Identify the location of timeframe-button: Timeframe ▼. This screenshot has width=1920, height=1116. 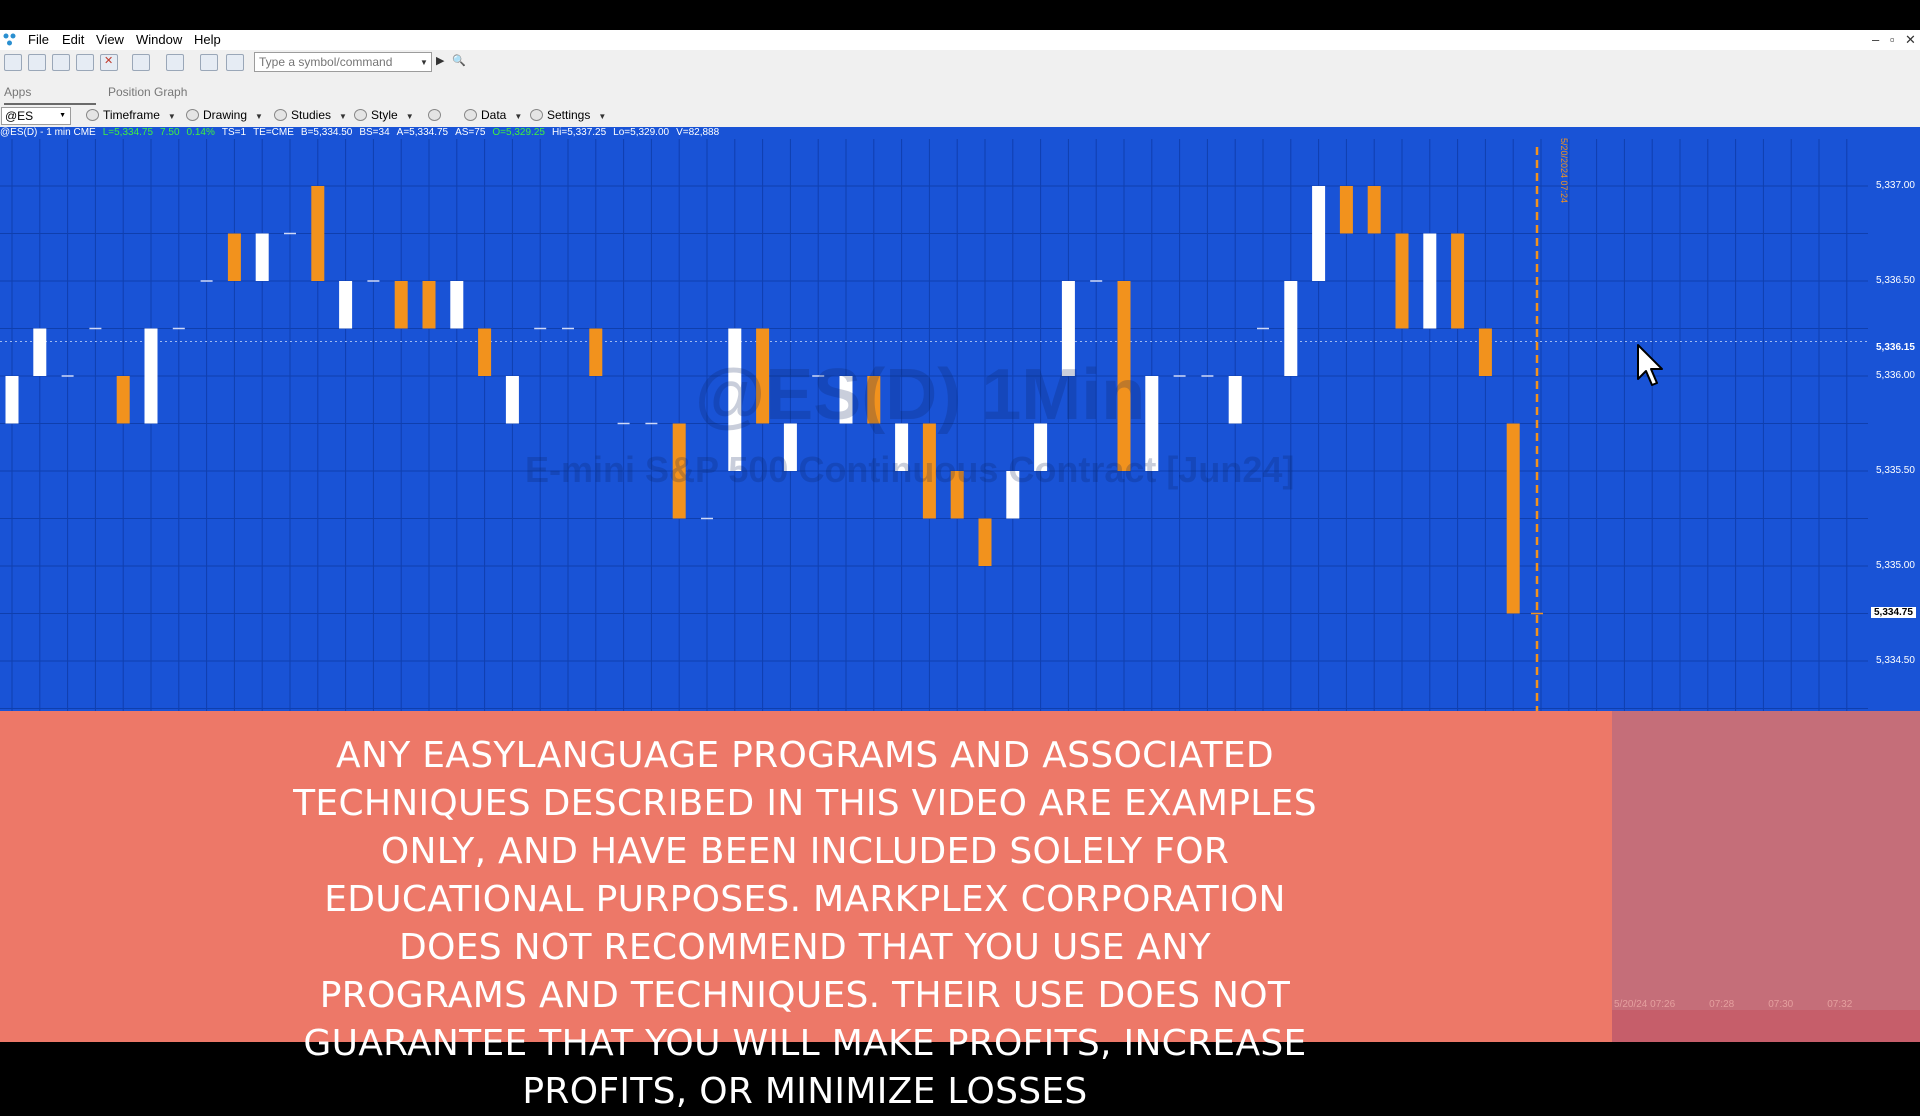
(131, 115).